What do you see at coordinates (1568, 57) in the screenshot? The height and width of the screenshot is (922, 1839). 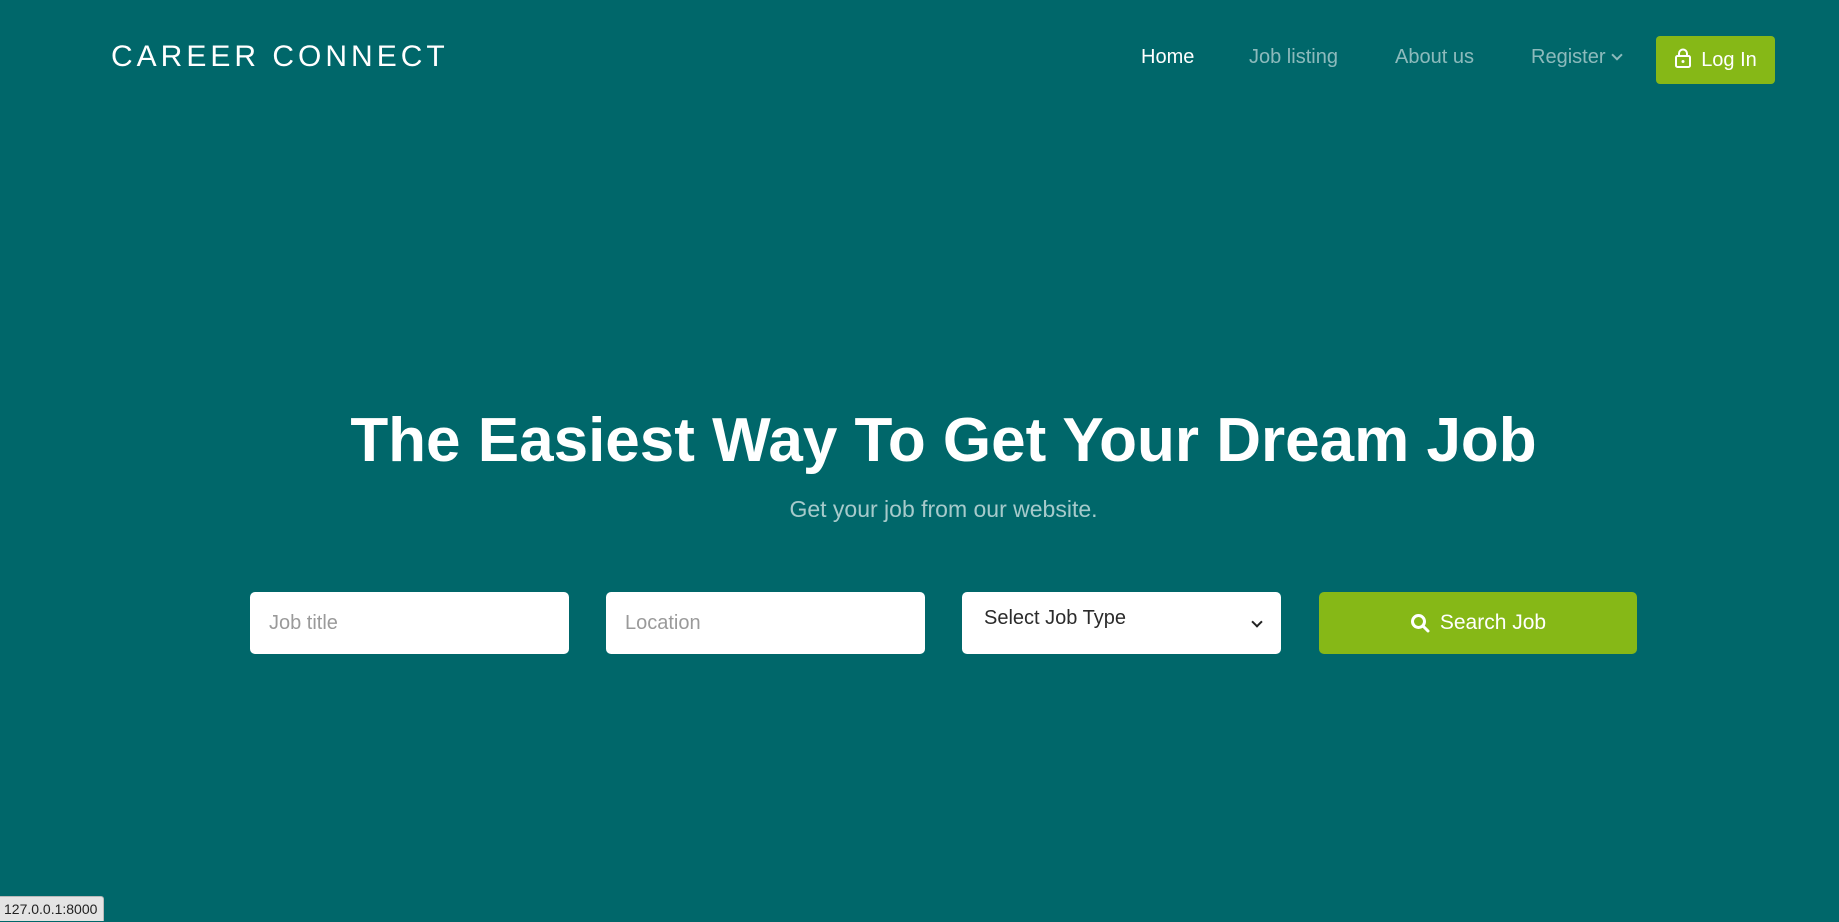 I see `nav-link-register-label: Register` at bounding box center [1568, 57].